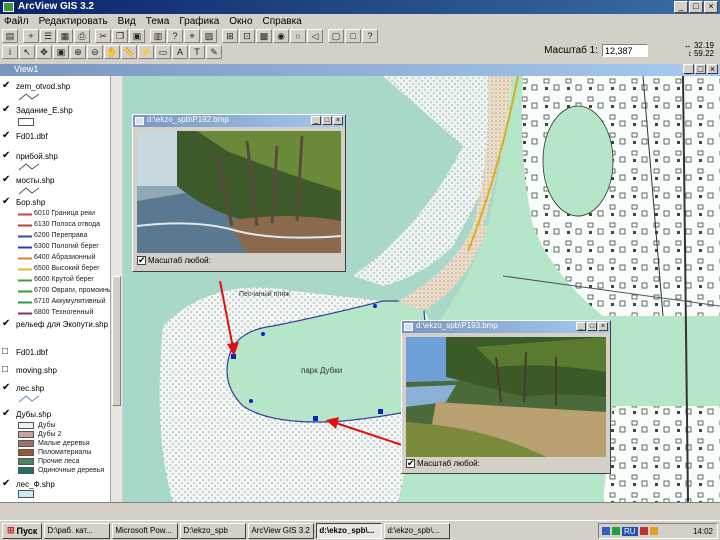 The height and width of the screenshot is (540, 720). I want to click on legend-label: Дубы, so click(47, 425).